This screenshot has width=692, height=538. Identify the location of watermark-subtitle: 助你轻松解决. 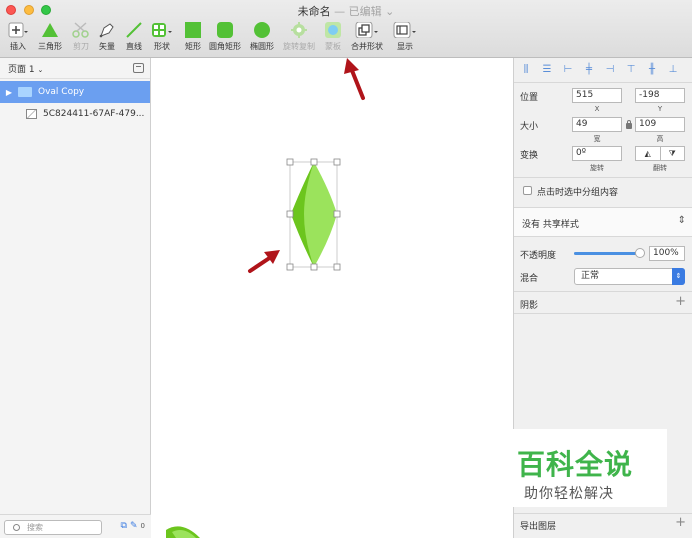
(569, 494).